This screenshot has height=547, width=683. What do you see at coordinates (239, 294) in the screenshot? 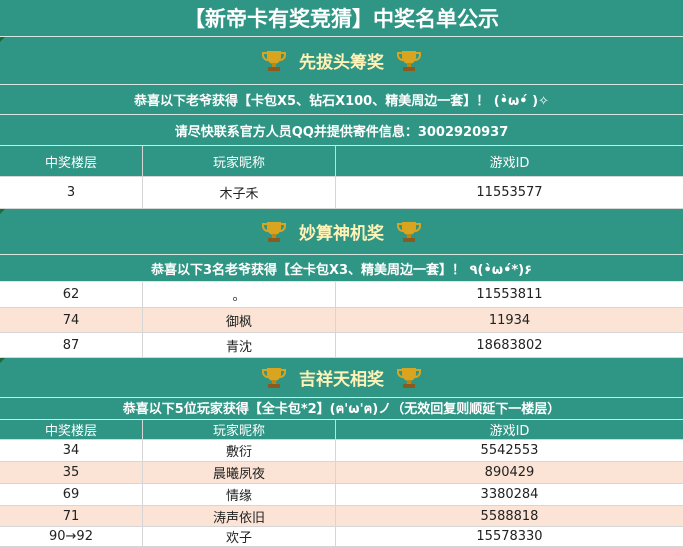
I see `nickname-cell: 。` at bounding box center [239, 294].